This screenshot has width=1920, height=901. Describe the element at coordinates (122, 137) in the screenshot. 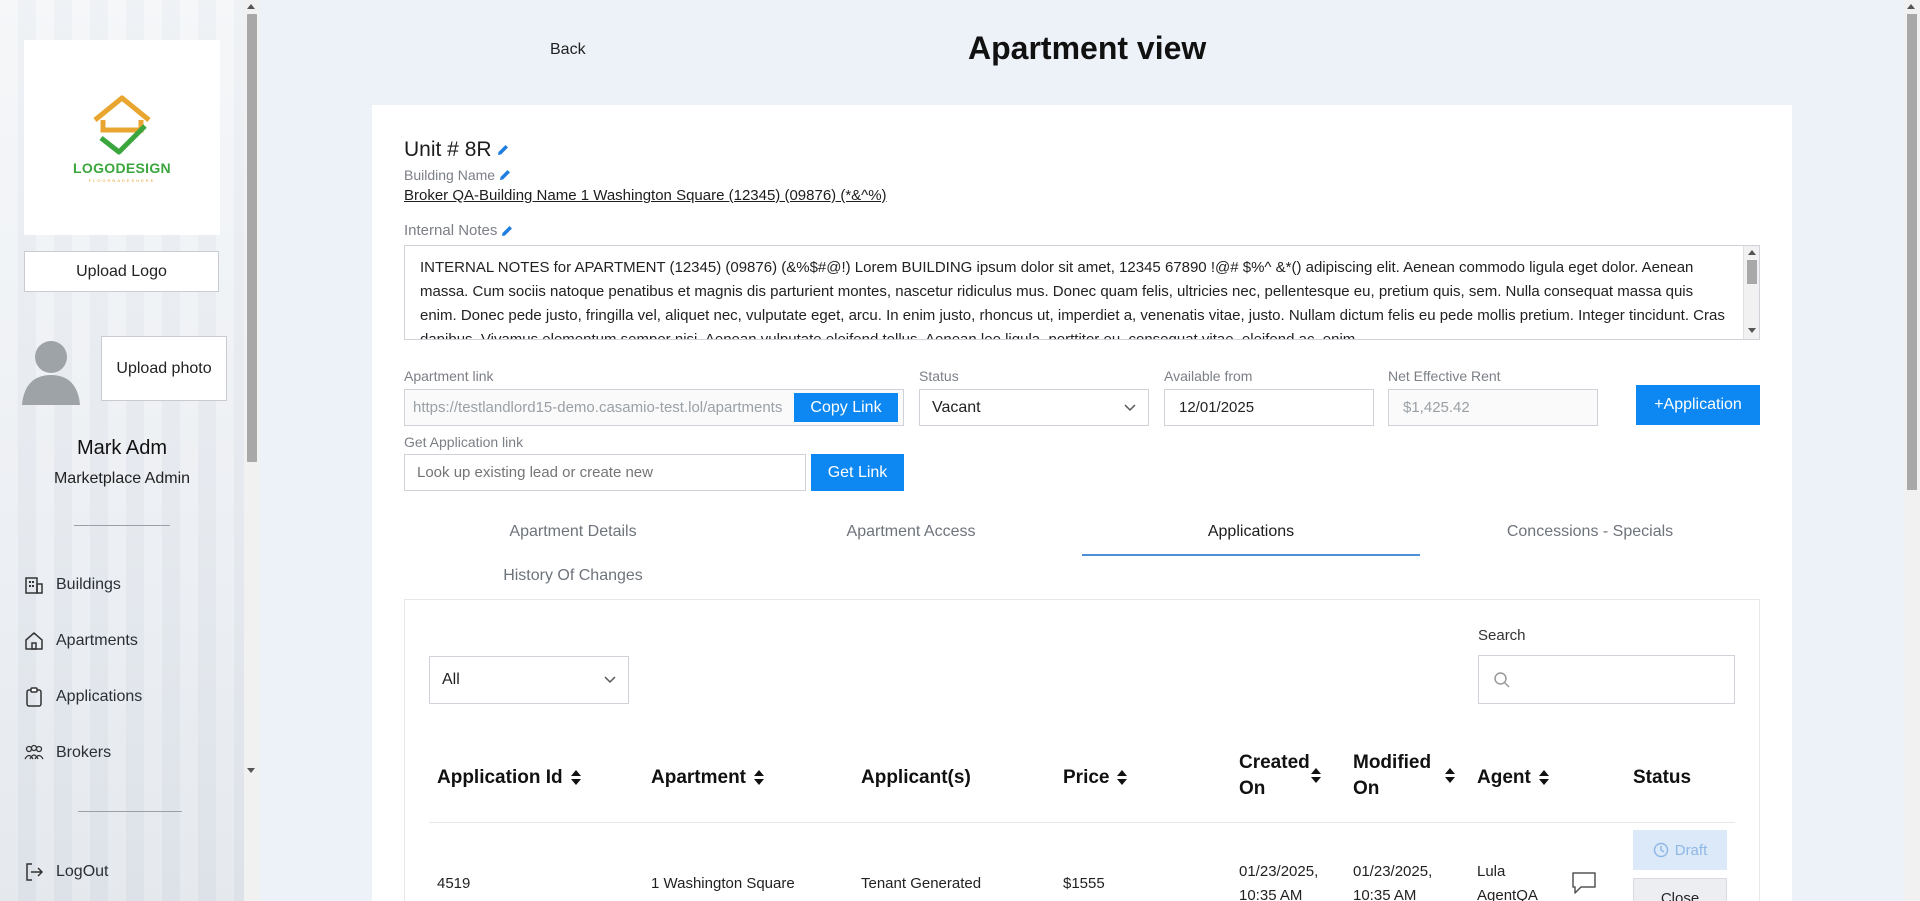

I see `logo: LOGODESIGN FLOORNADESHERE` at that location.